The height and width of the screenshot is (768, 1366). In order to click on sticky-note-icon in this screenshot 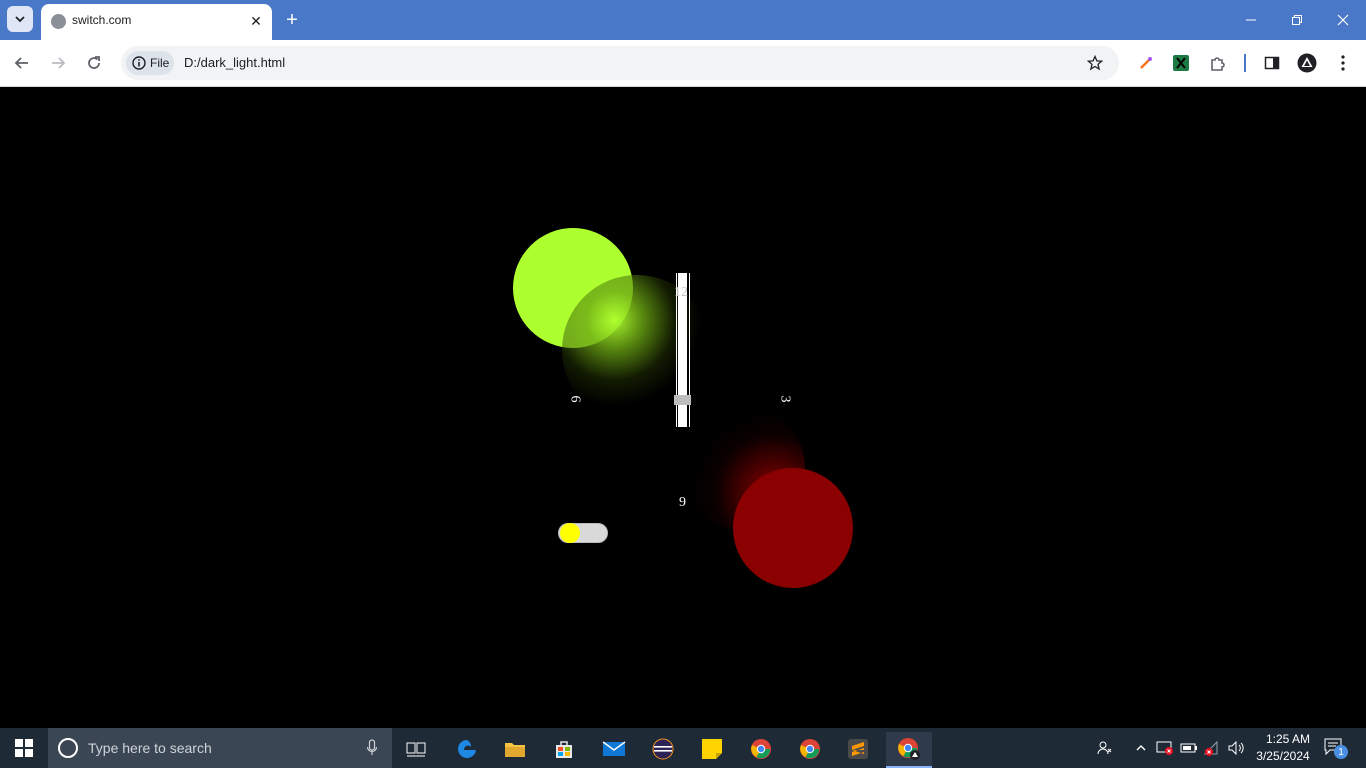, I will do `click(712, 749)`.